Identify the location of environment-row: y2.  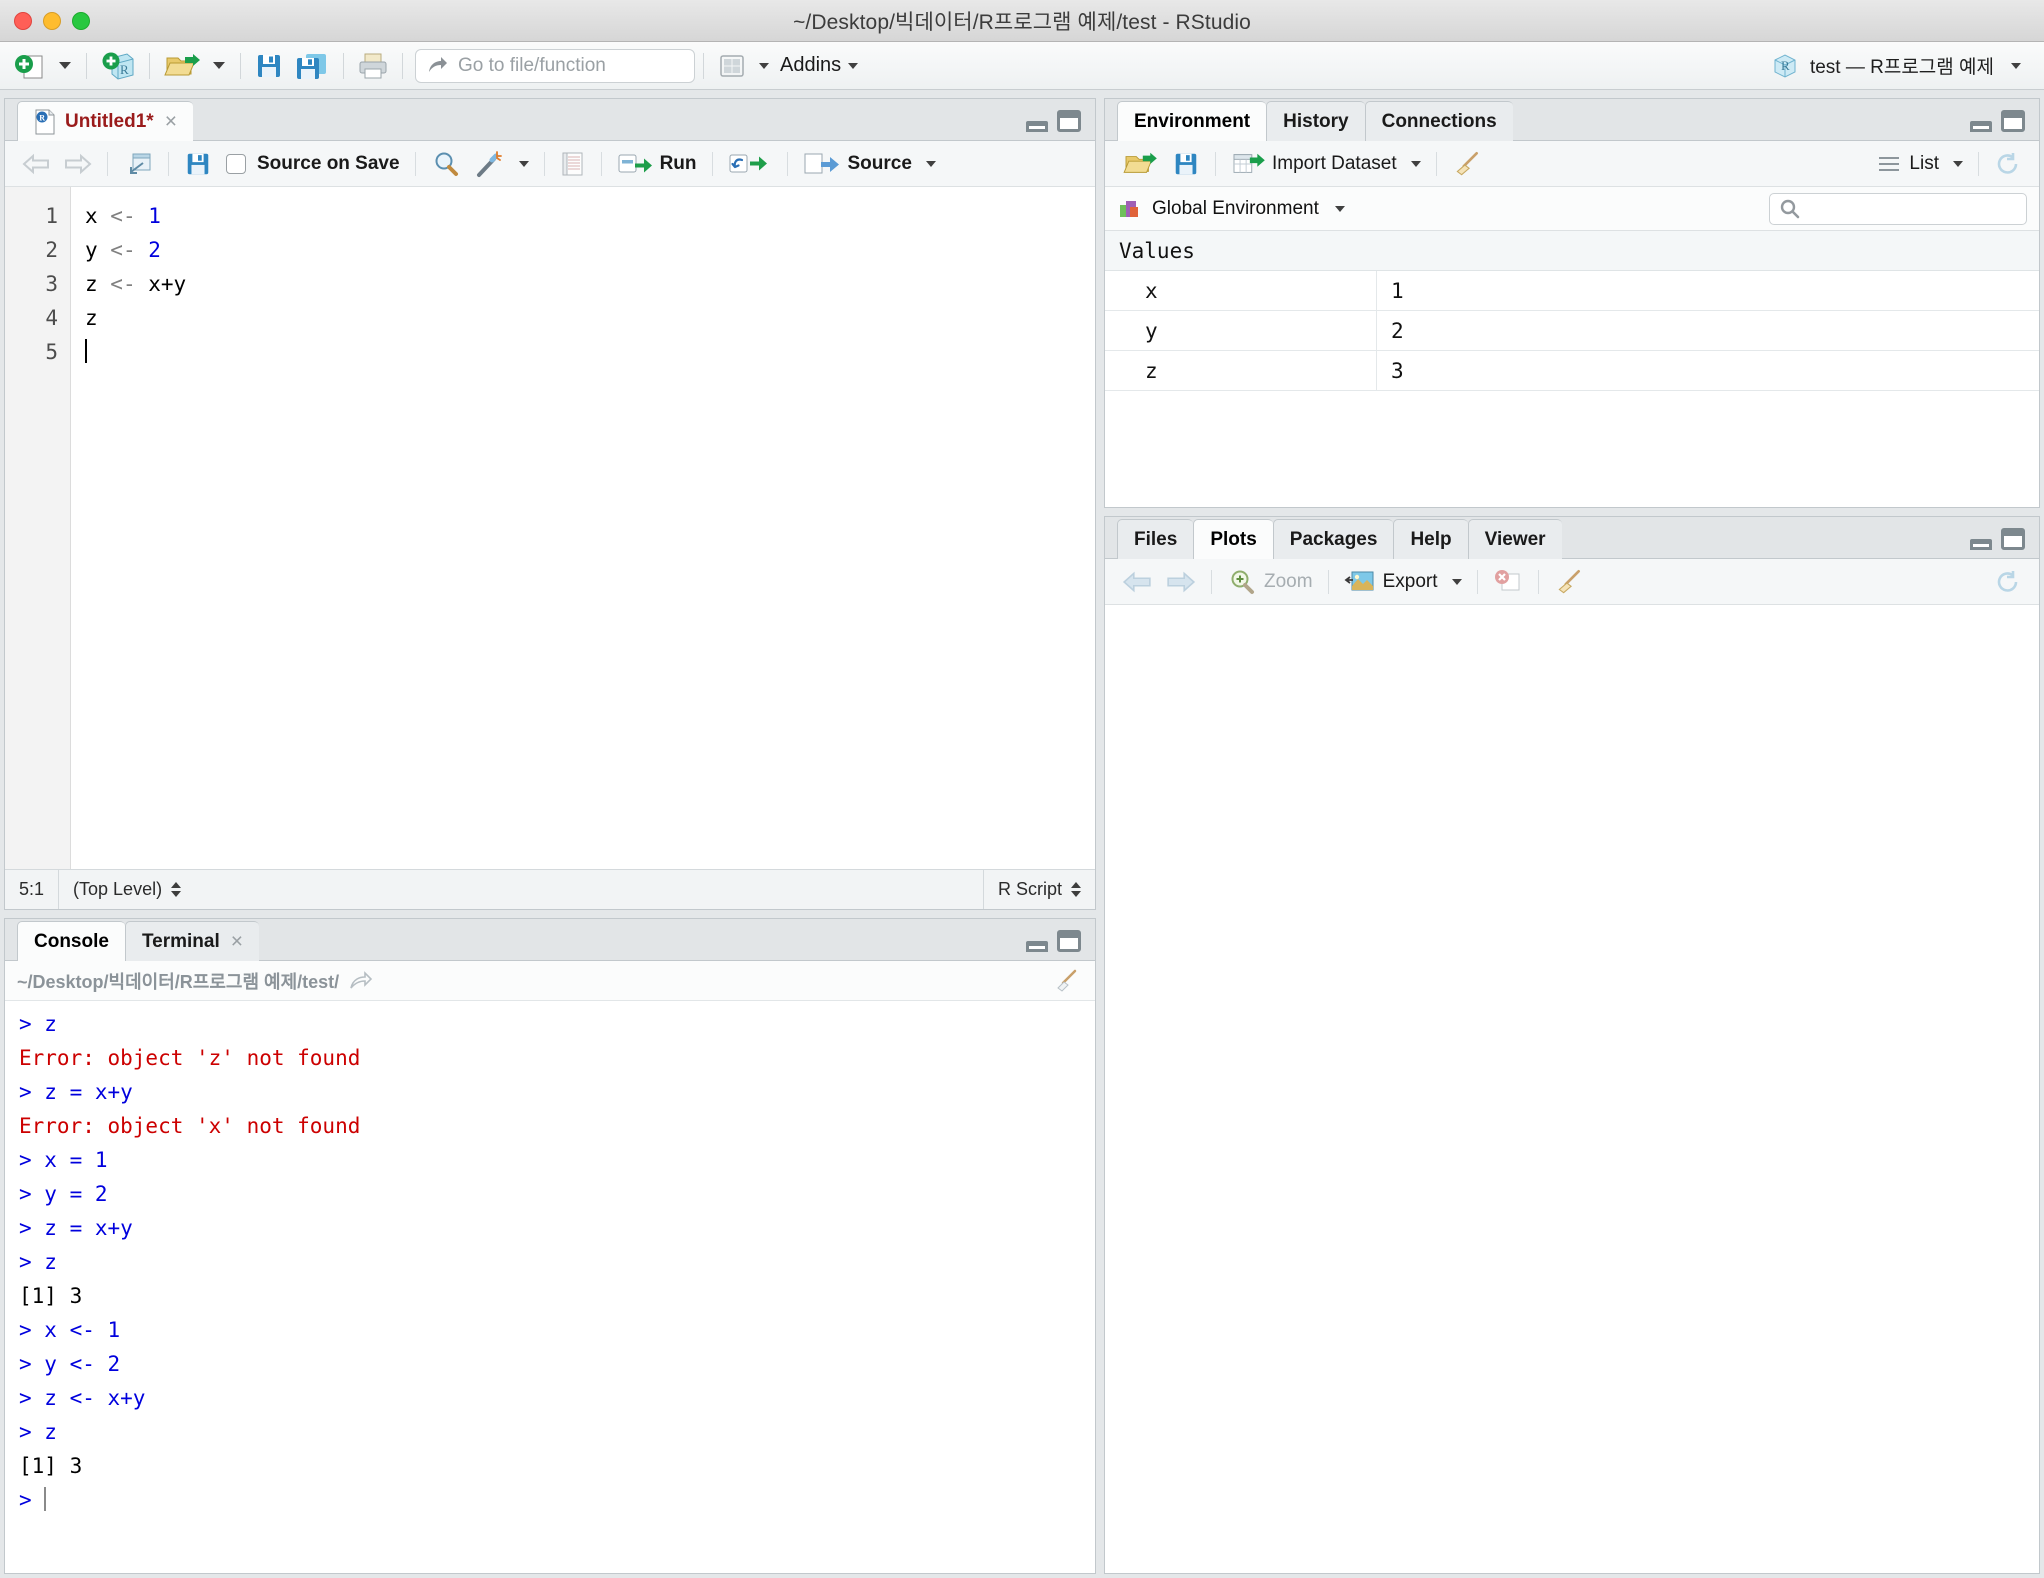
(1572, 331).